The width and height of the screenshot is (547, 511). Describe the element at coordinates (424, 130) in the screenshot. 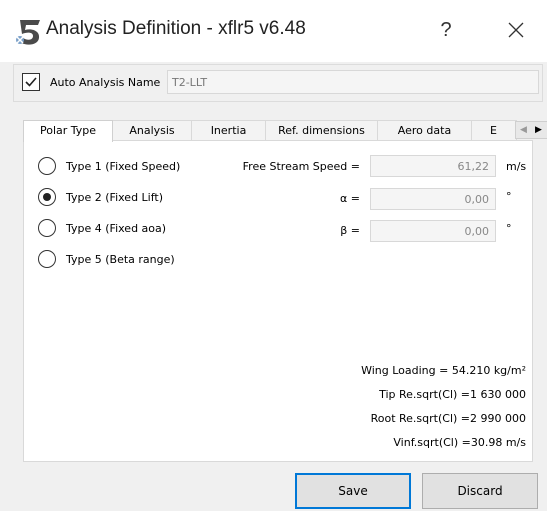

I see `tab-aero-data: Aero data` at that location.